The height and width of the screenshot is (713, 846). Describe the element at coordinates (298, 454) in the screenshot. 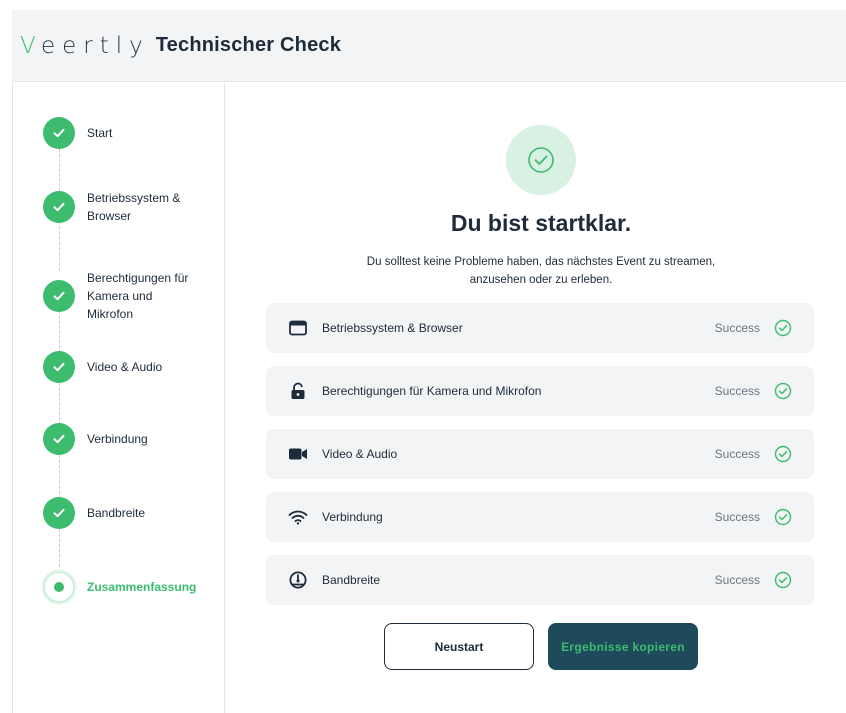

I see `video-camera-icon` at that location.